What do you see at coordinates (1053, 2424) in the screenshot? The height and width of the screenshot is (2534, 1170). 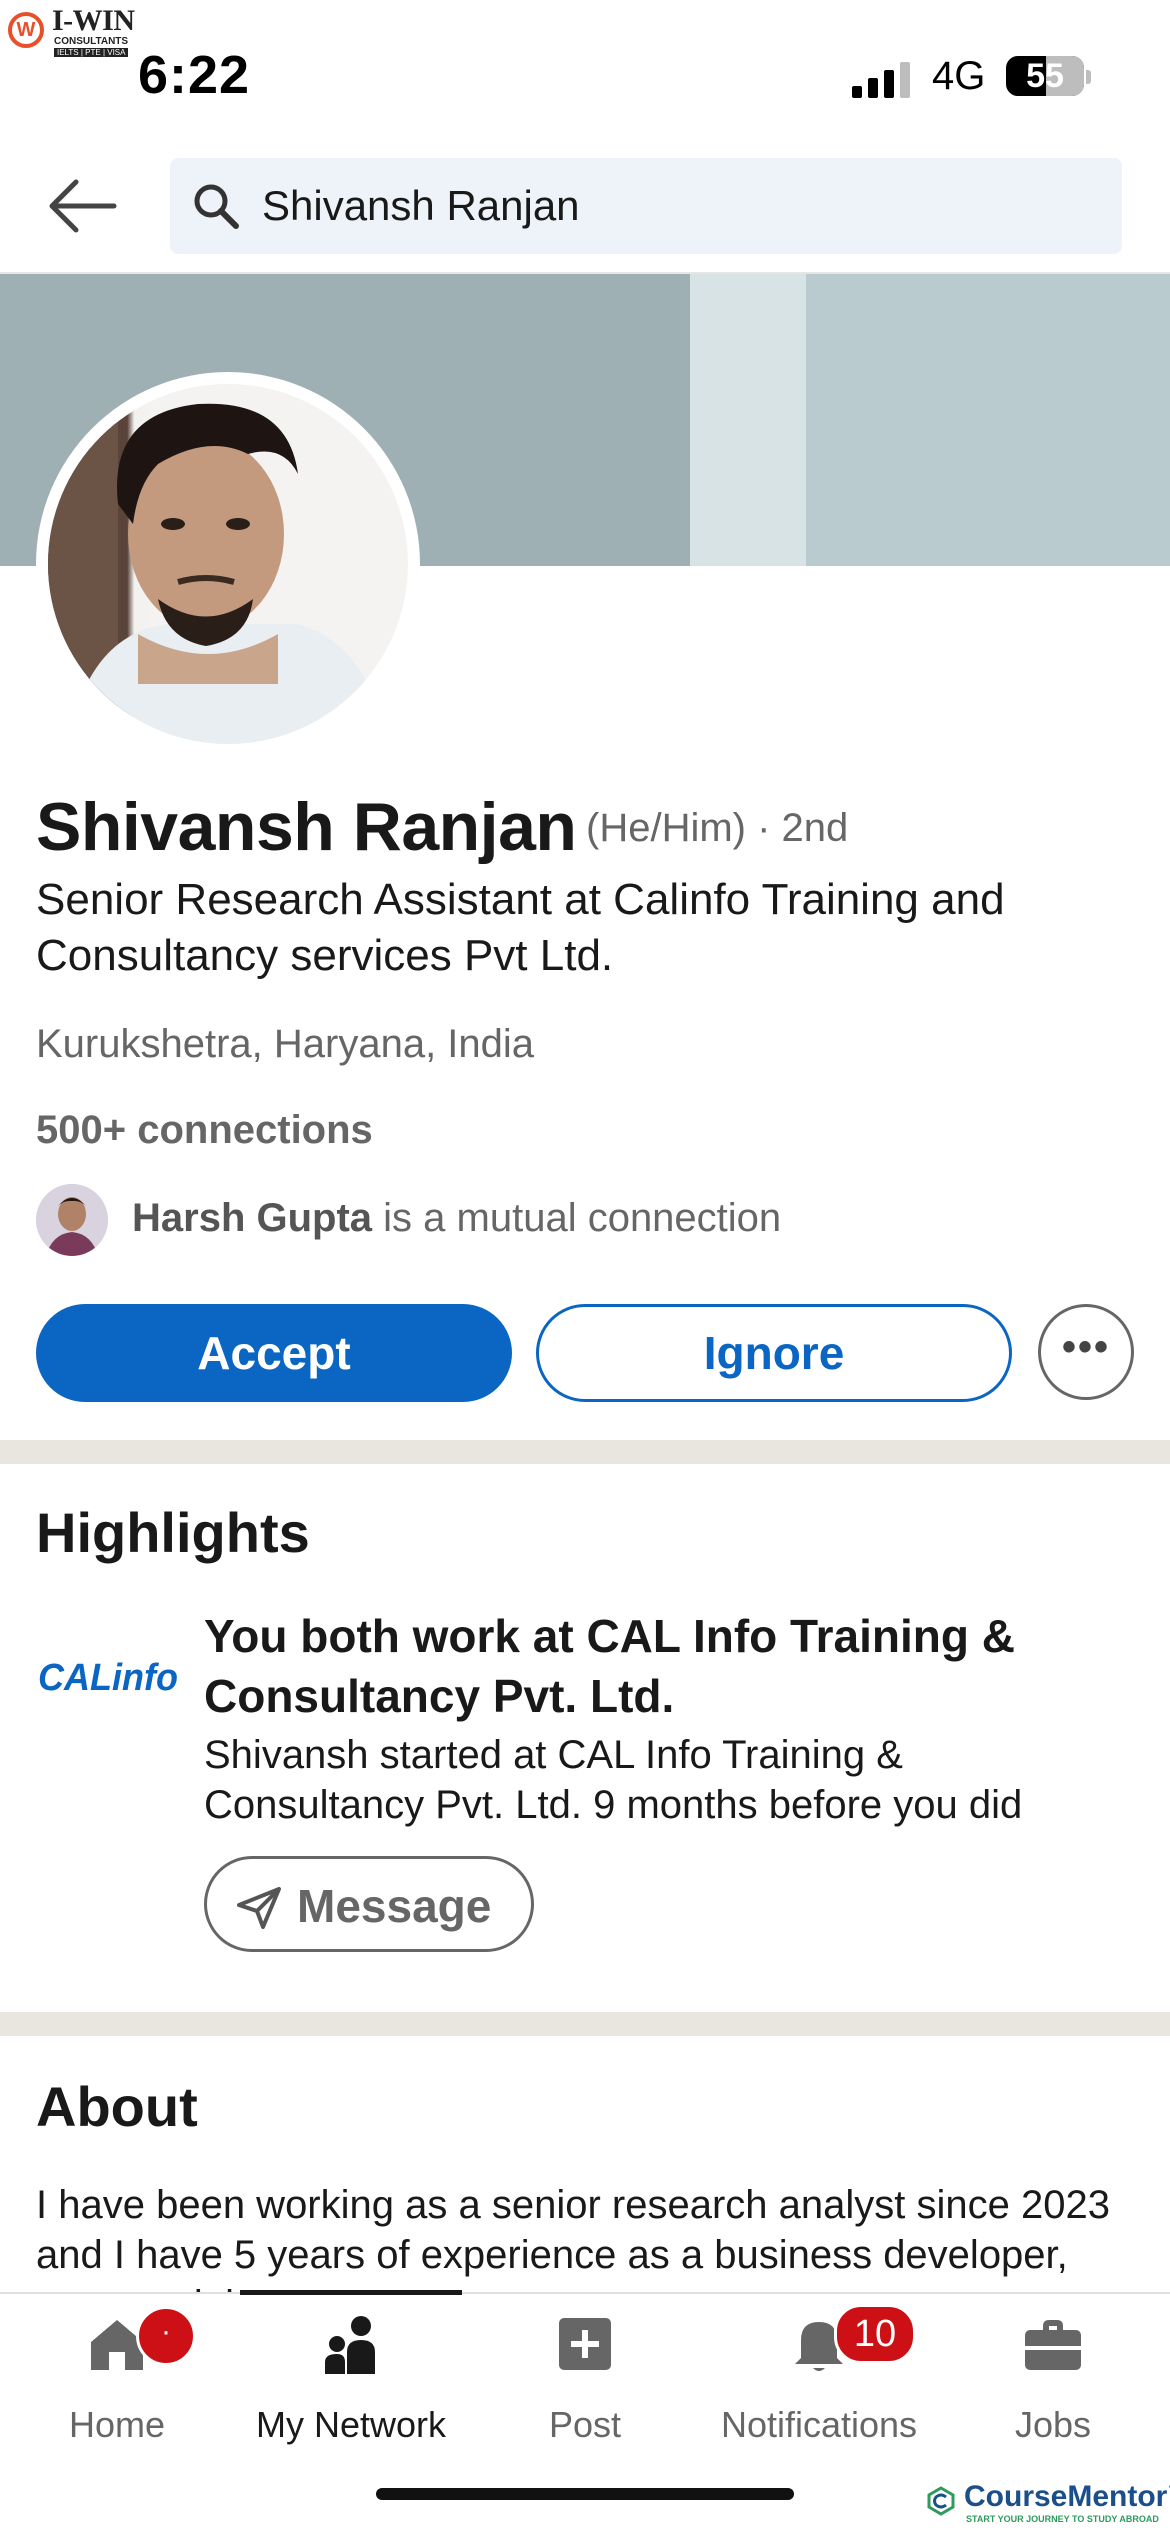 I see `nav-label-jobs: Jobs` at bounding box center [1053, 2424].